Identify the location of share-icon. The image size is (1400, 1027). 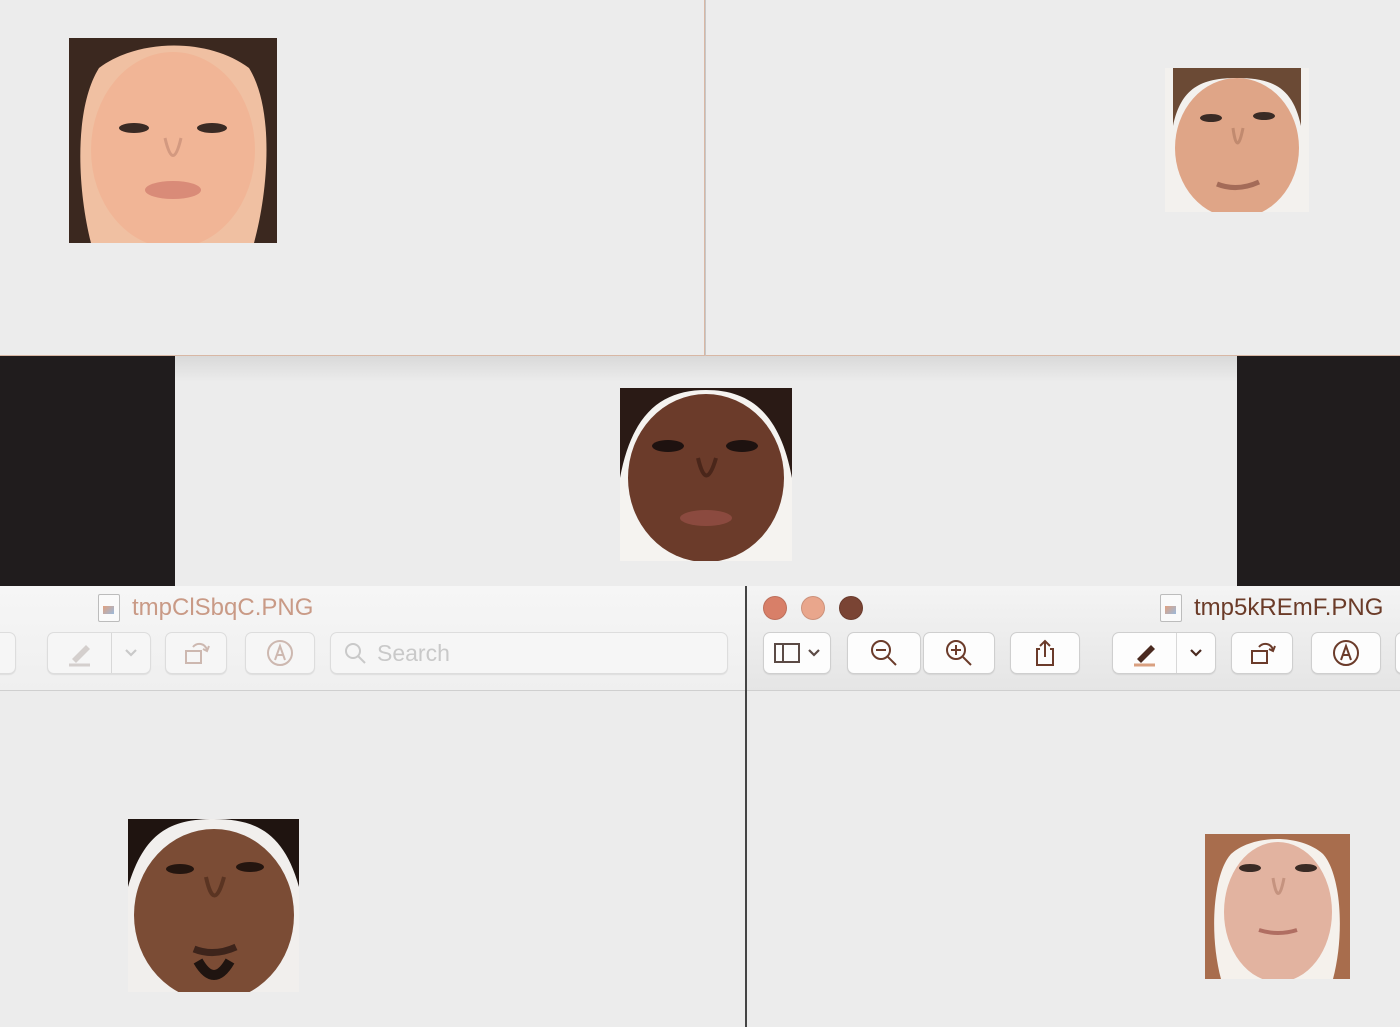
(1045, 652).